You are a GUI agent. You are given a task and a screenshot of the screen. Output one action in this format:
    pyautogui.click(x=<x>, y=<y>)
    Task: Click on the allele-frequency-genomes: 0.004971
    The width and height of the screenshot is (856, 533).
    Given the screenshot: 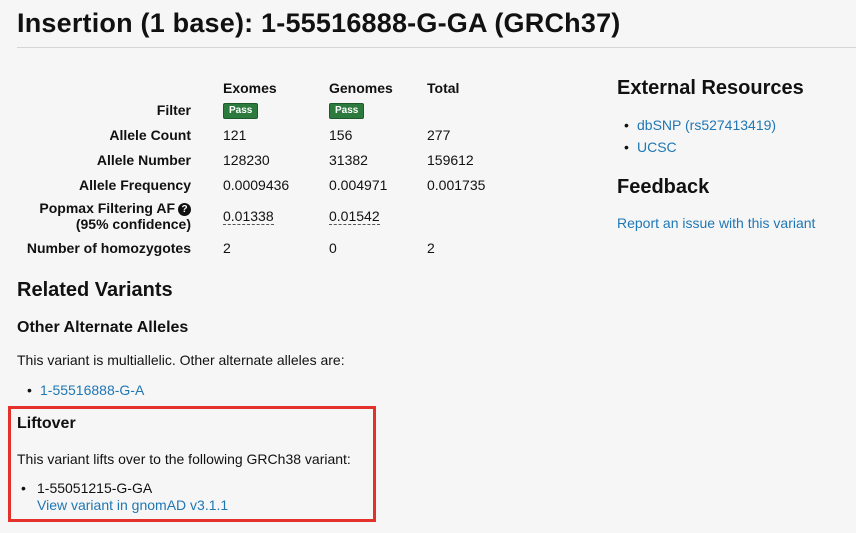 What is the action you would take?
    pyautogui.click(x=358, y=184)
    